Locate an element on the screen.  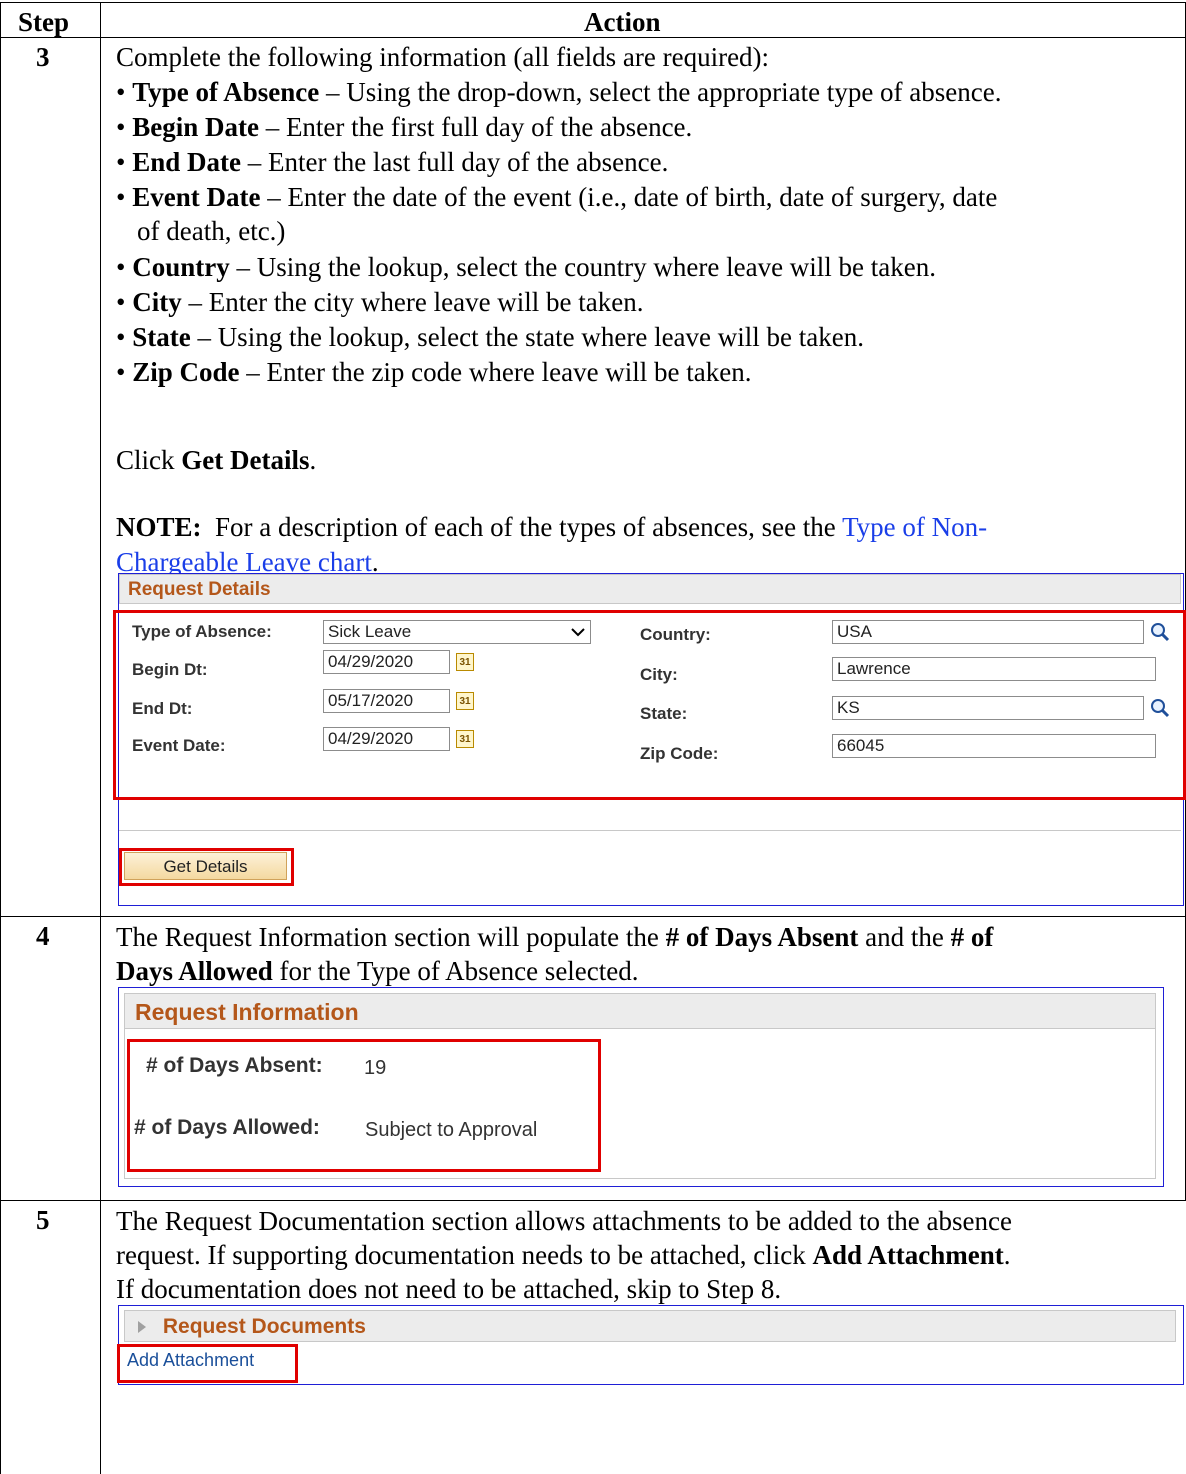
type-of-absence-label: Type of Absence: is located at coordinates (202, 631).